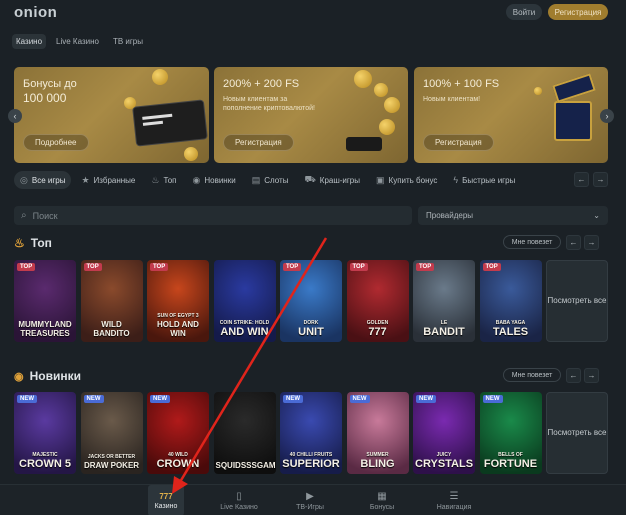 The width and height of the screenshot is (626, 515). I want to click on game-card: TOP SUN OF EGYPT 3 HOLD AND WIN, so click(178, 301).